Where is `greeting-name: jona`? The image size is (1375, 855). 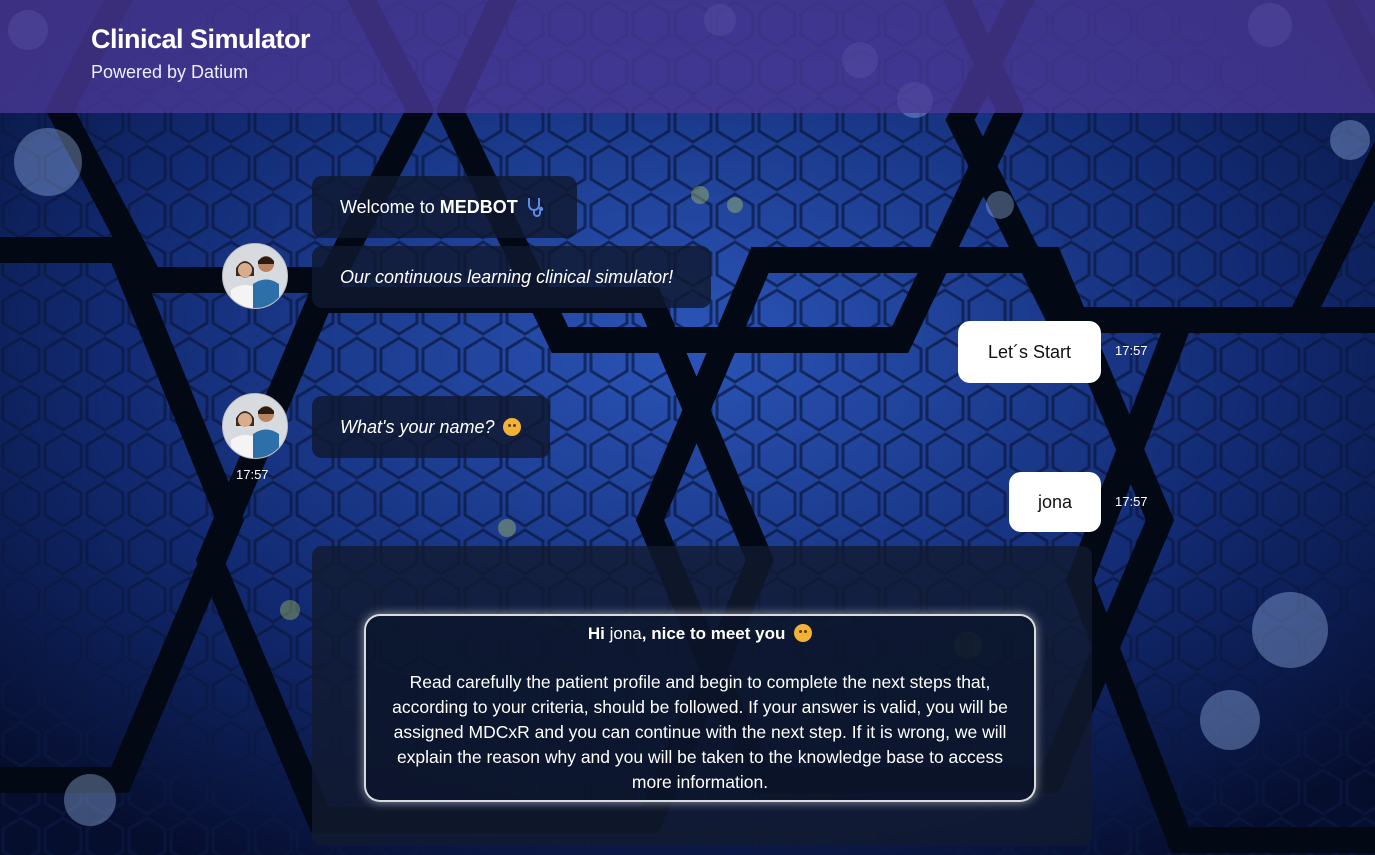 greeting-name: jona is located at coordinates (625, 633).